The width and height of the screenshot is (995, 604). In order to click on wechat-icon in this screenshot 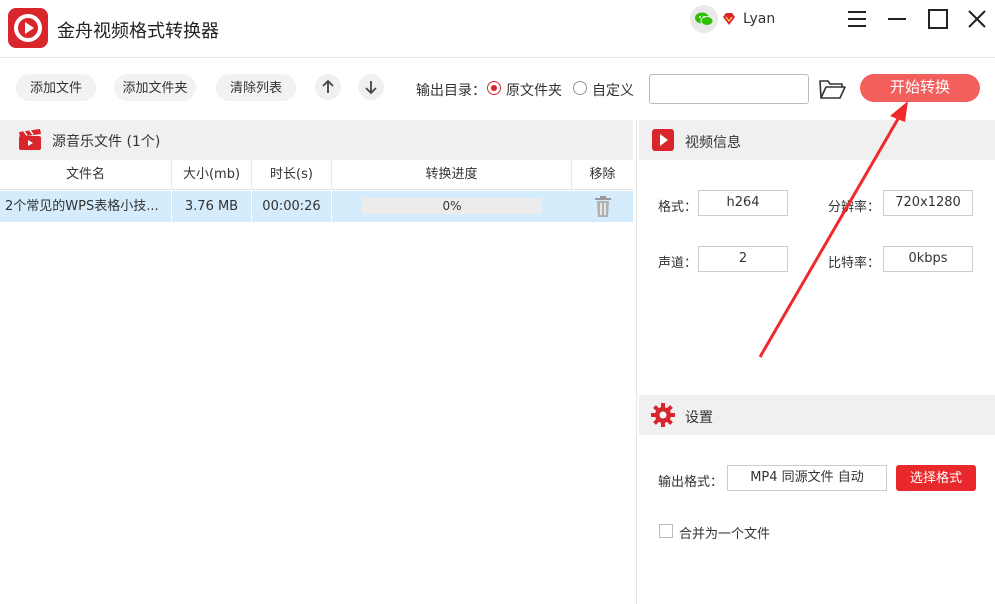, I will do `click(704, 19)`.